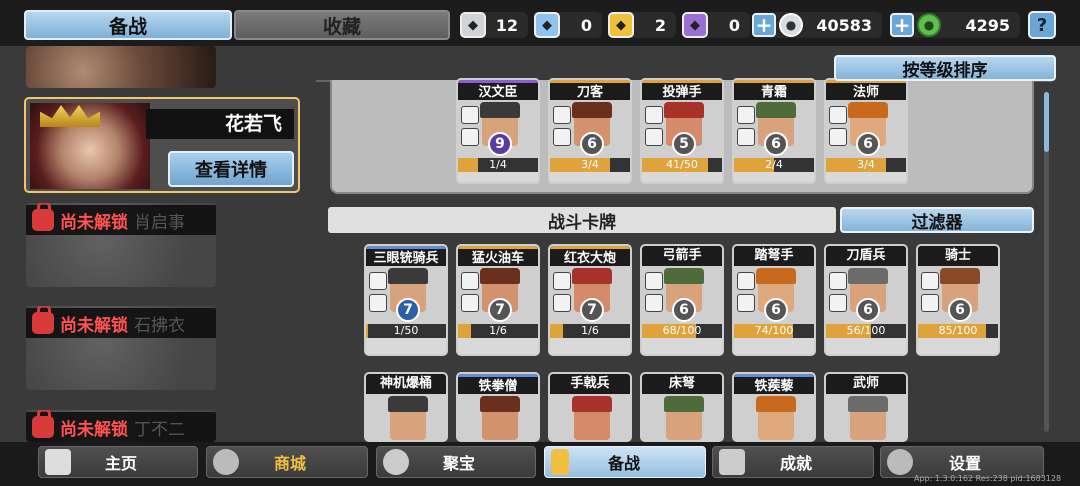 Image resolution: width=1080 pixels, height=486 pixels. Describe the element at coordinates (937, 220) in the screenshot. I see `filter-button: 过滤器` at that location.